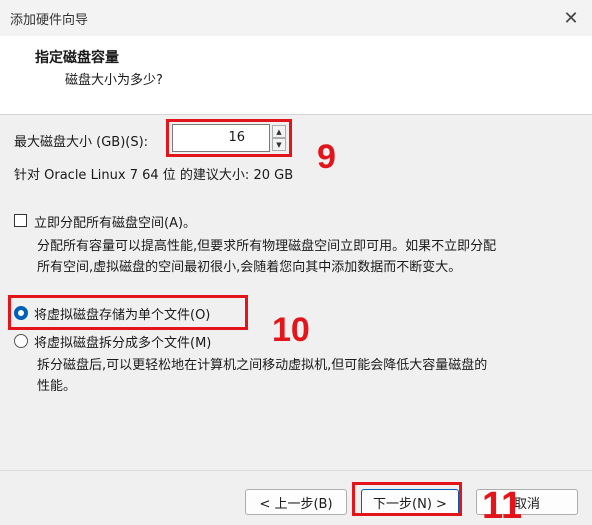 The image size is (592, 525). I want to click on page-title: 指定磁盘容量, so click(77, 58).